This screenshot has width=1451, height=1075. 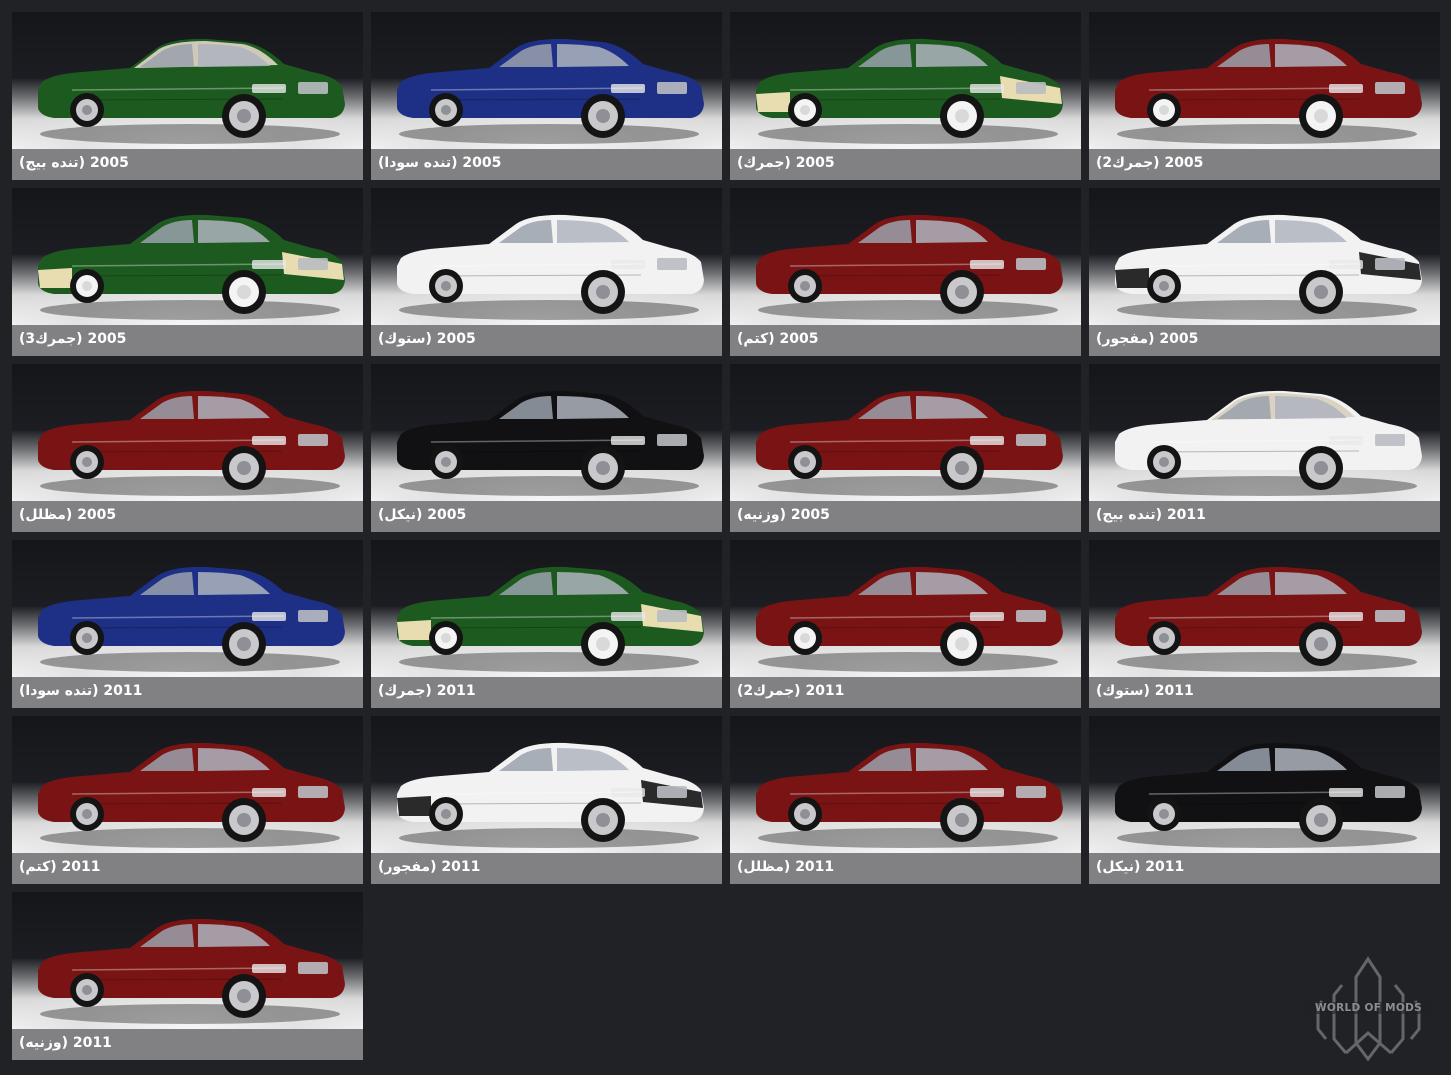 I want to click on caption-bar: 2005 (جمرك), so click(x=905, y=164).